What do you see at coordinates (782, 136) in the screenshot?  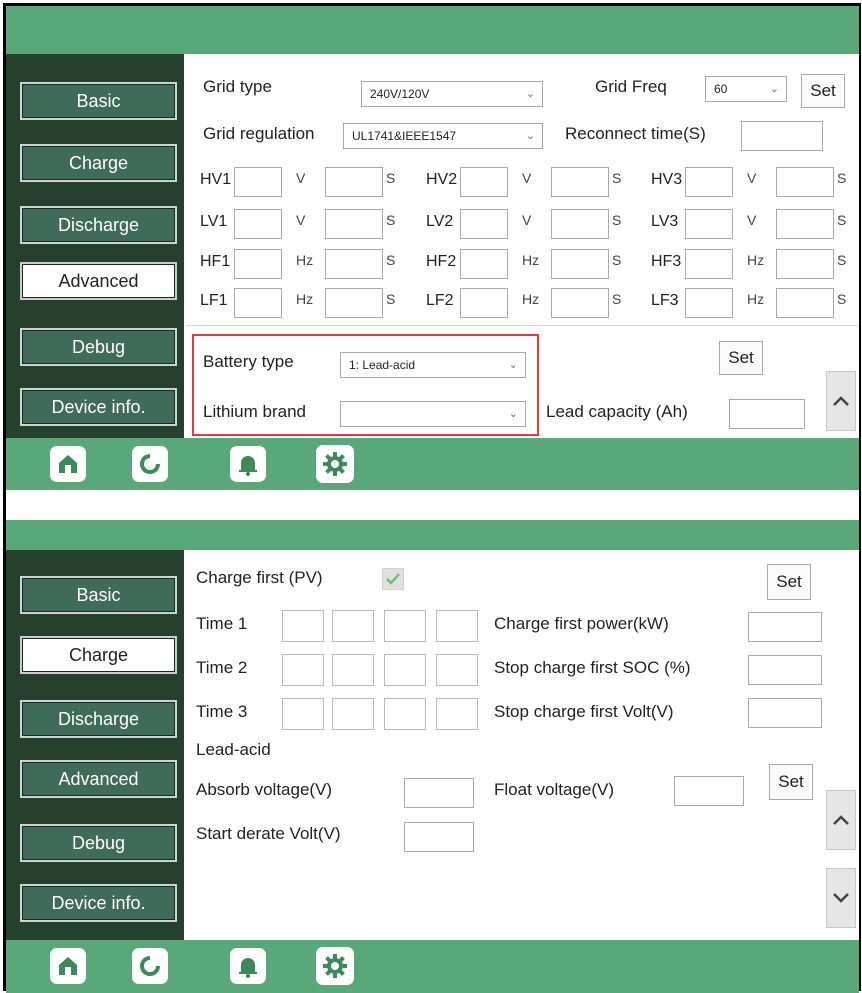 I see `reconnect-time-input` at bounding box center [782, 136].